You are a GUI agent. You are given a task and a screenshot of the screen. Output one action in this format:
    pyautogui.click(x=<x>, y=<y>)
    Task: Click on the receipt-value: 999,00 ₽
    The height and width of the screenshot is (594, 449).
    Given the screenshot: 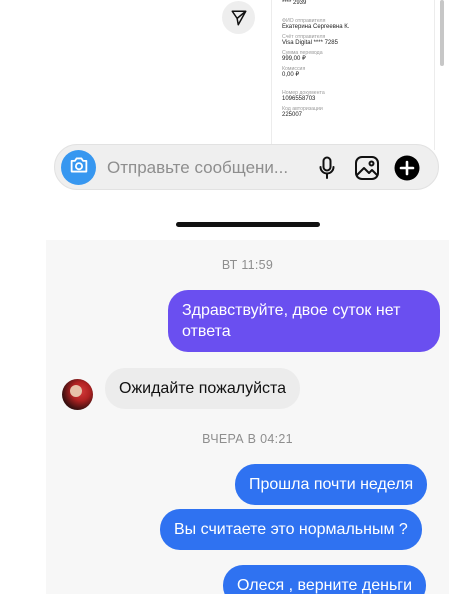 What is the action you would take?
    pyautogui.click(x=294, y=59)
    